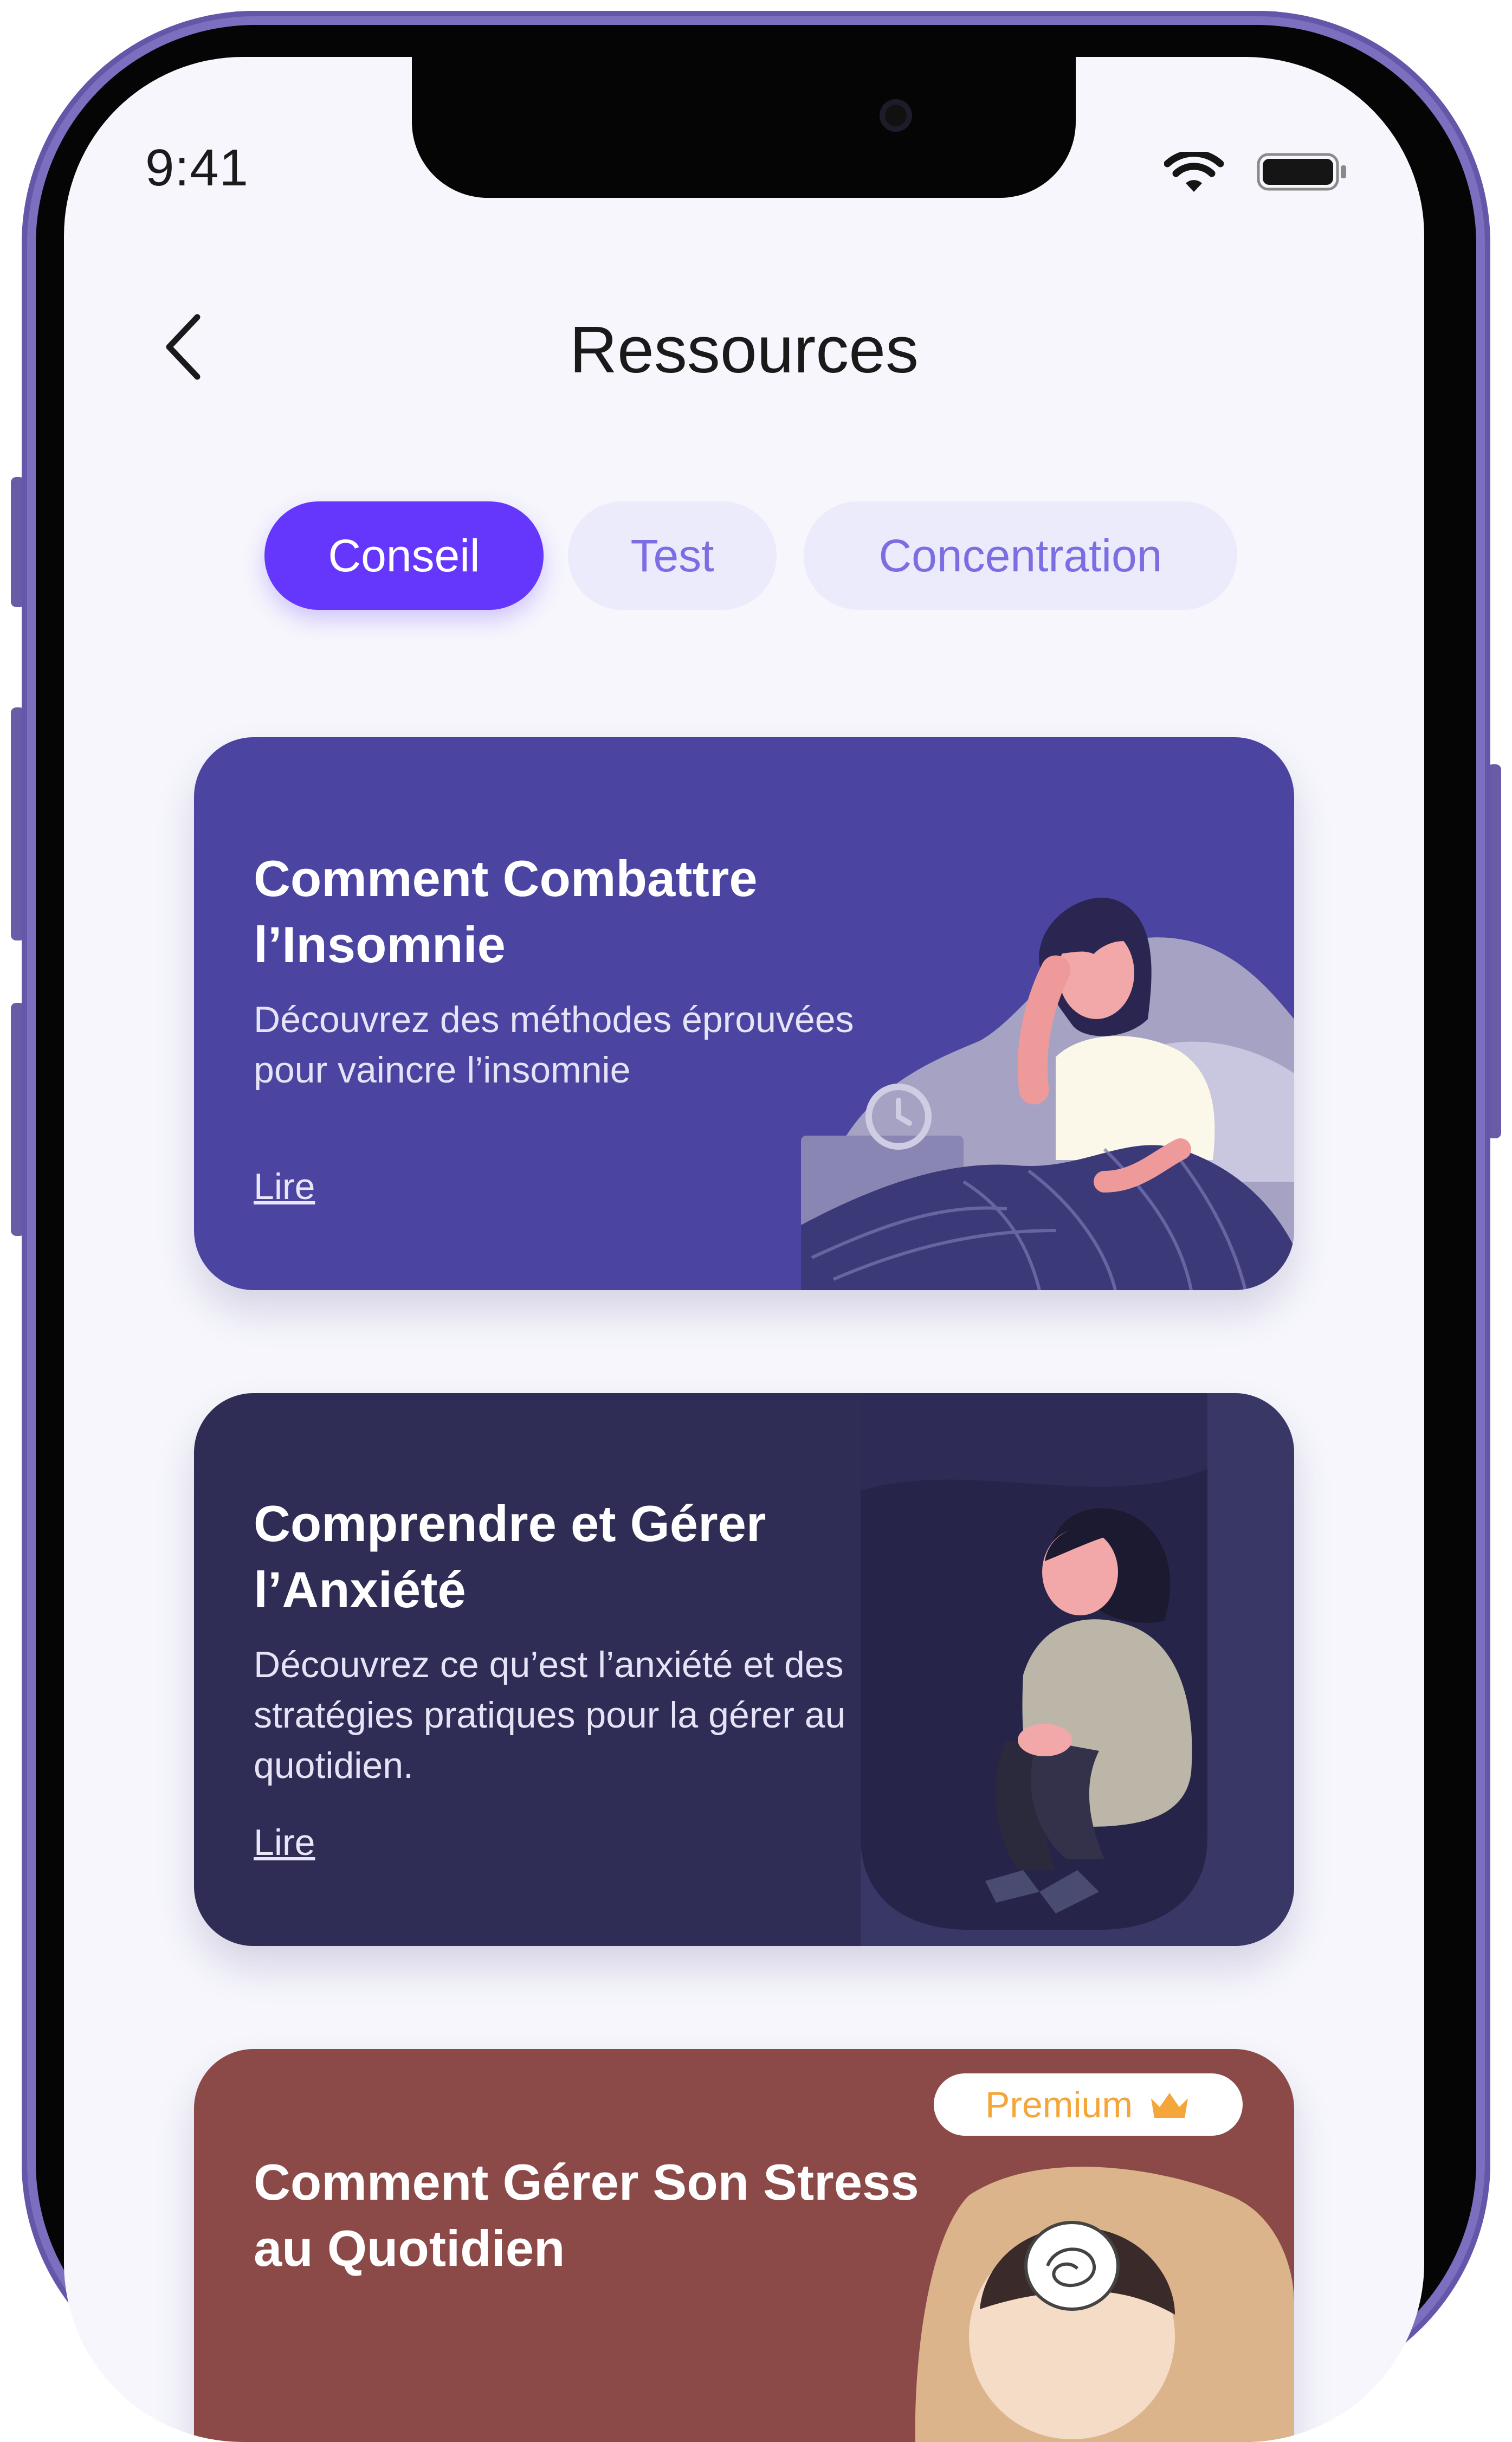  I want to click on stress-illustration, so click(1105, 2304).